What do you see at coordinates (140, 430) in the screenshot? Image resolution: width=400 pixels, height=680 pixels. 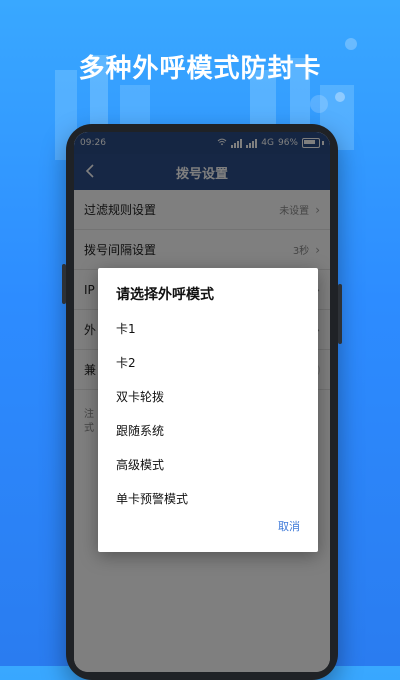 I see `dialog-option-follow-system: 跟随系统` at bounding box center [140, 430].